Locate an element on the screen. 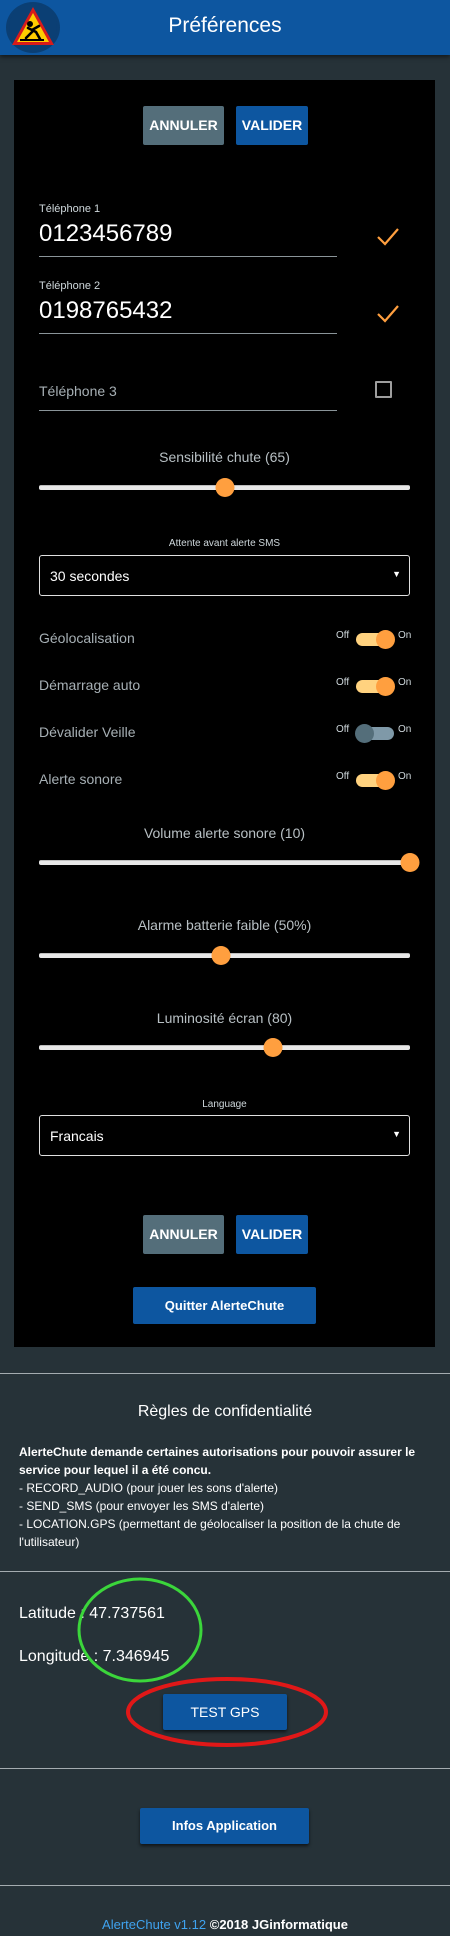 The height and width of the screenshot is (1936, 450). battery-alarm-thumb is located at coordinates (221, 955).